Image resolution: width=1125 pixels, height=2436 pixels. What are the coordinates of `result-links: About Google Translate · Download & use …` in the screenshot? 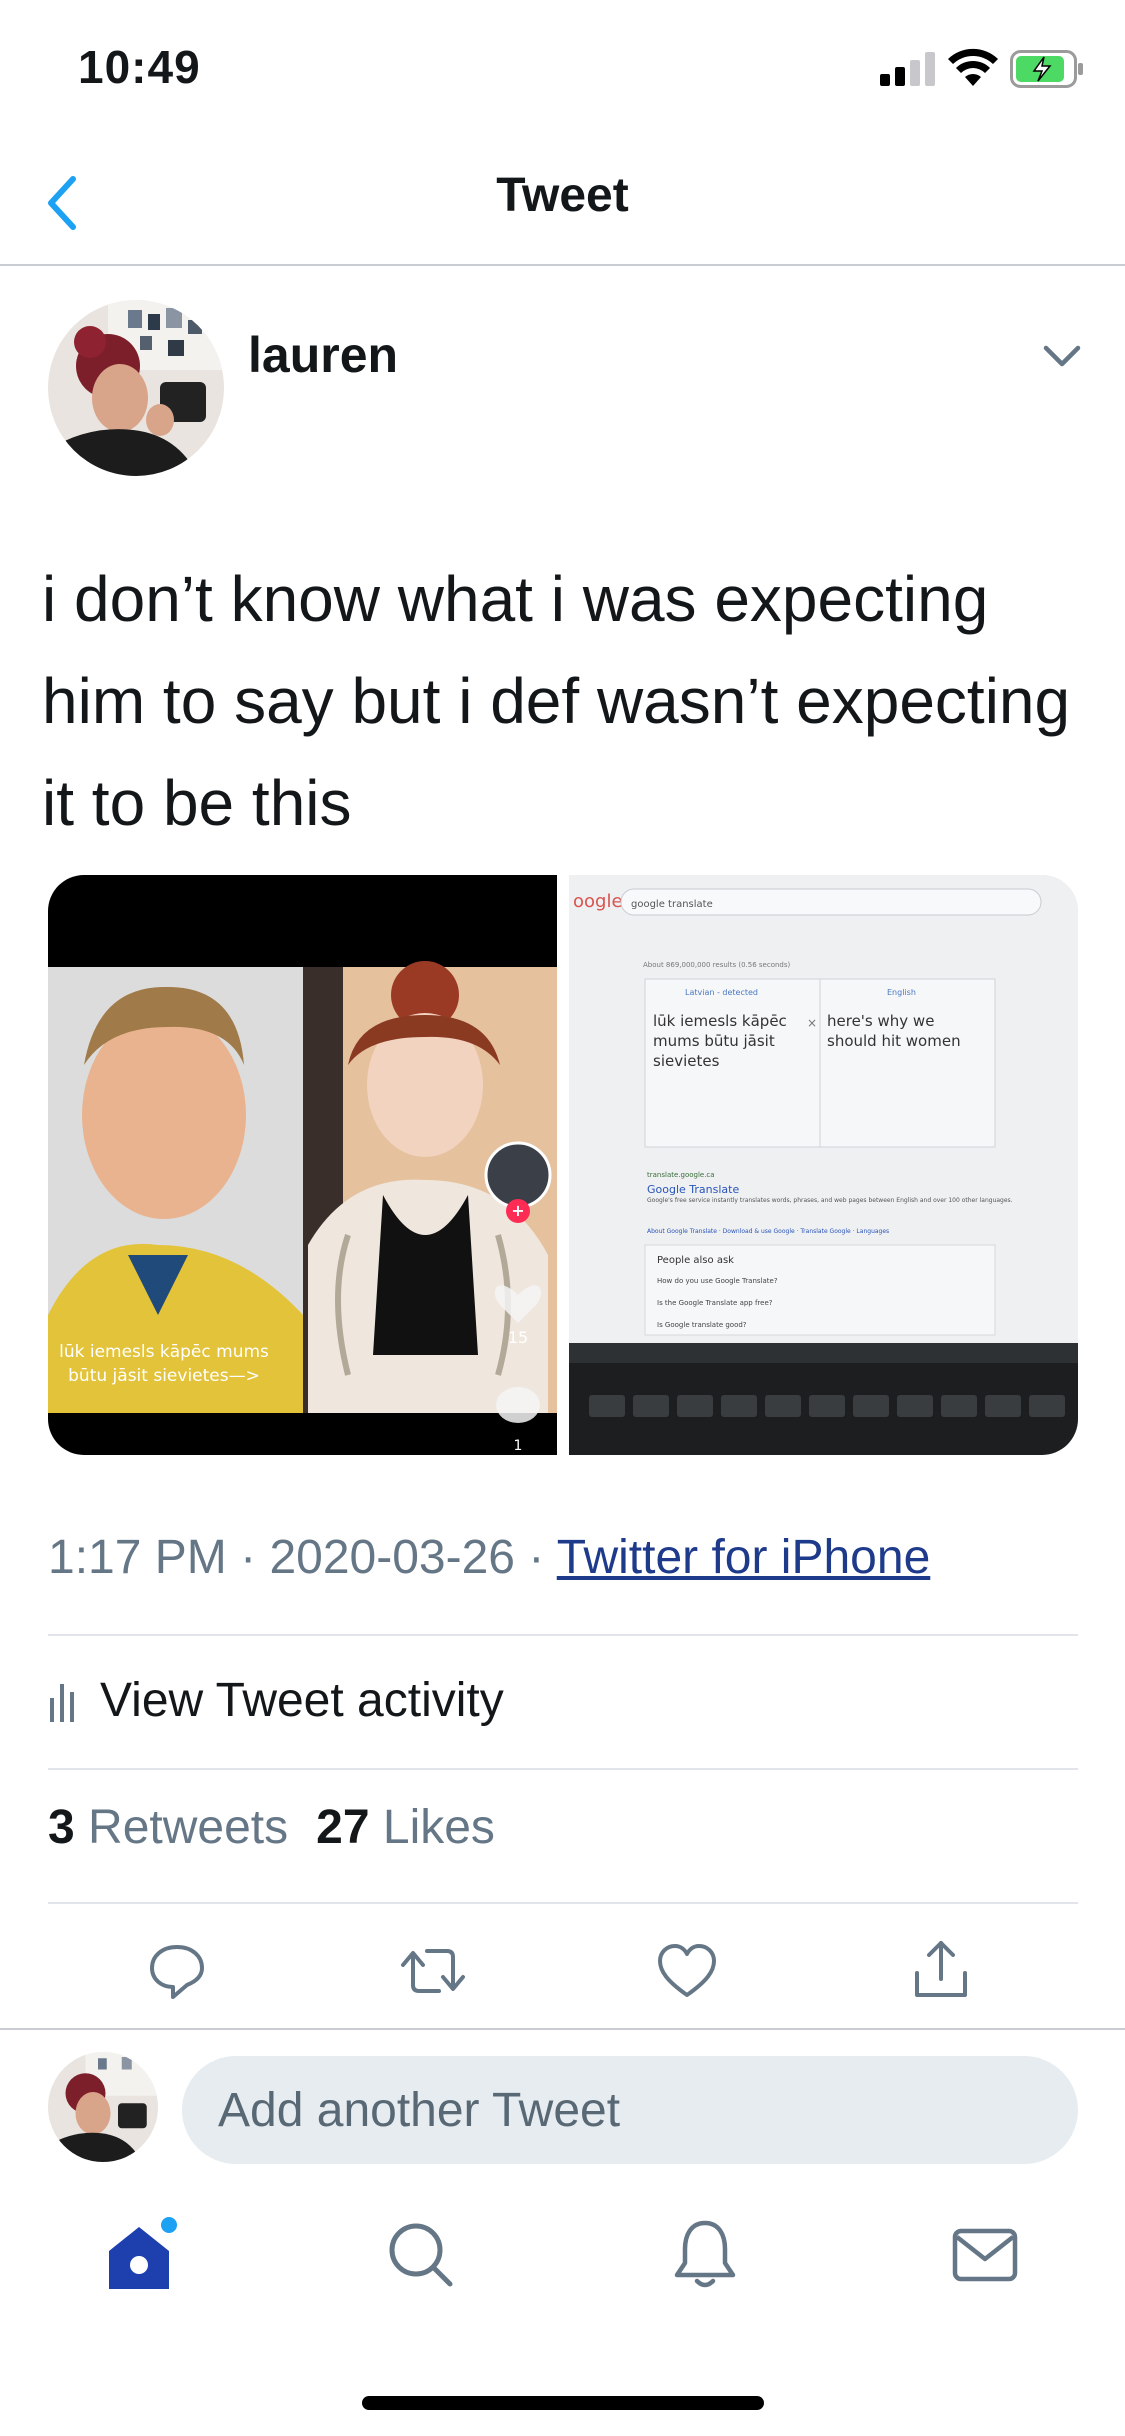 It's located at (768, 1231).